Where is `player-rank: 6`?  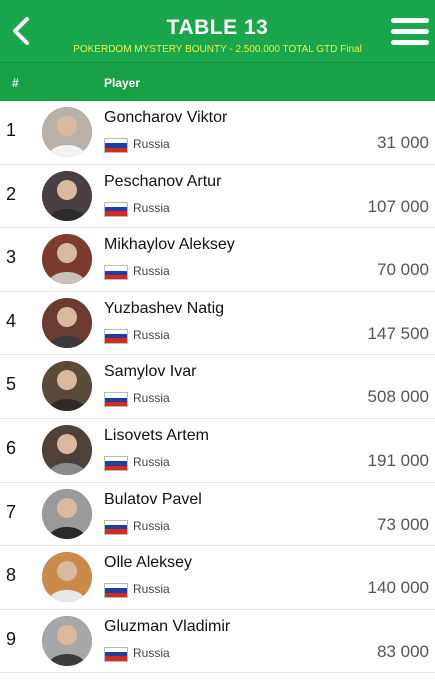 player-rank: 6 is located at coordinates (11, 447).